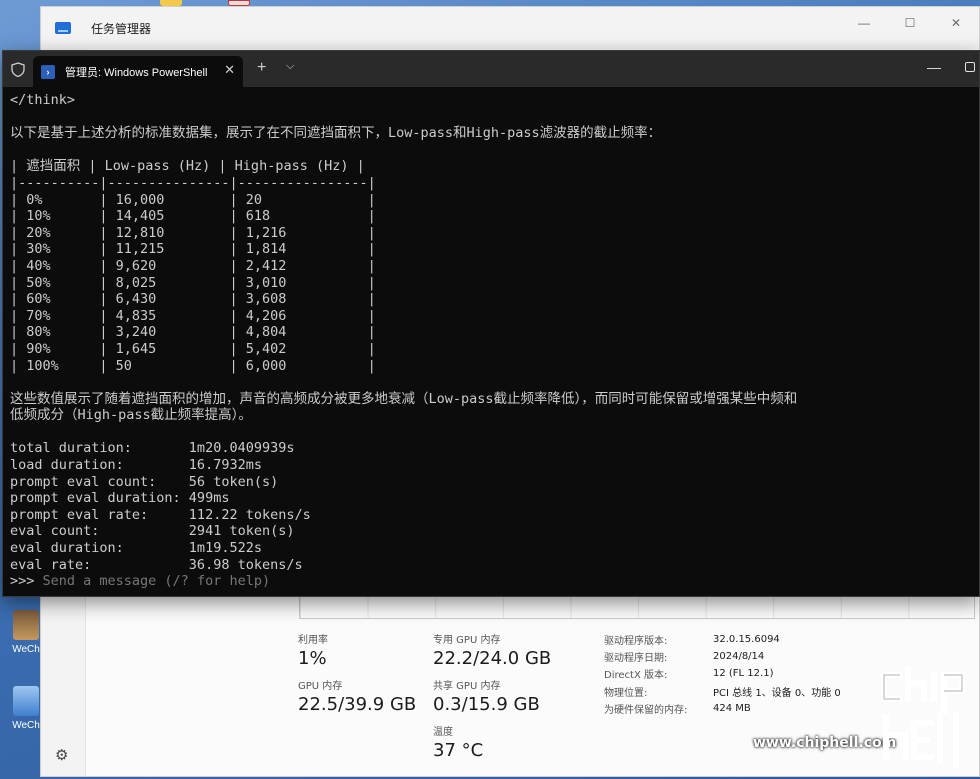  Describe the element at coordinates (156, 581) in the screenshot. I see `prompt-placeholder: Send a message (/? for help)` at that location.